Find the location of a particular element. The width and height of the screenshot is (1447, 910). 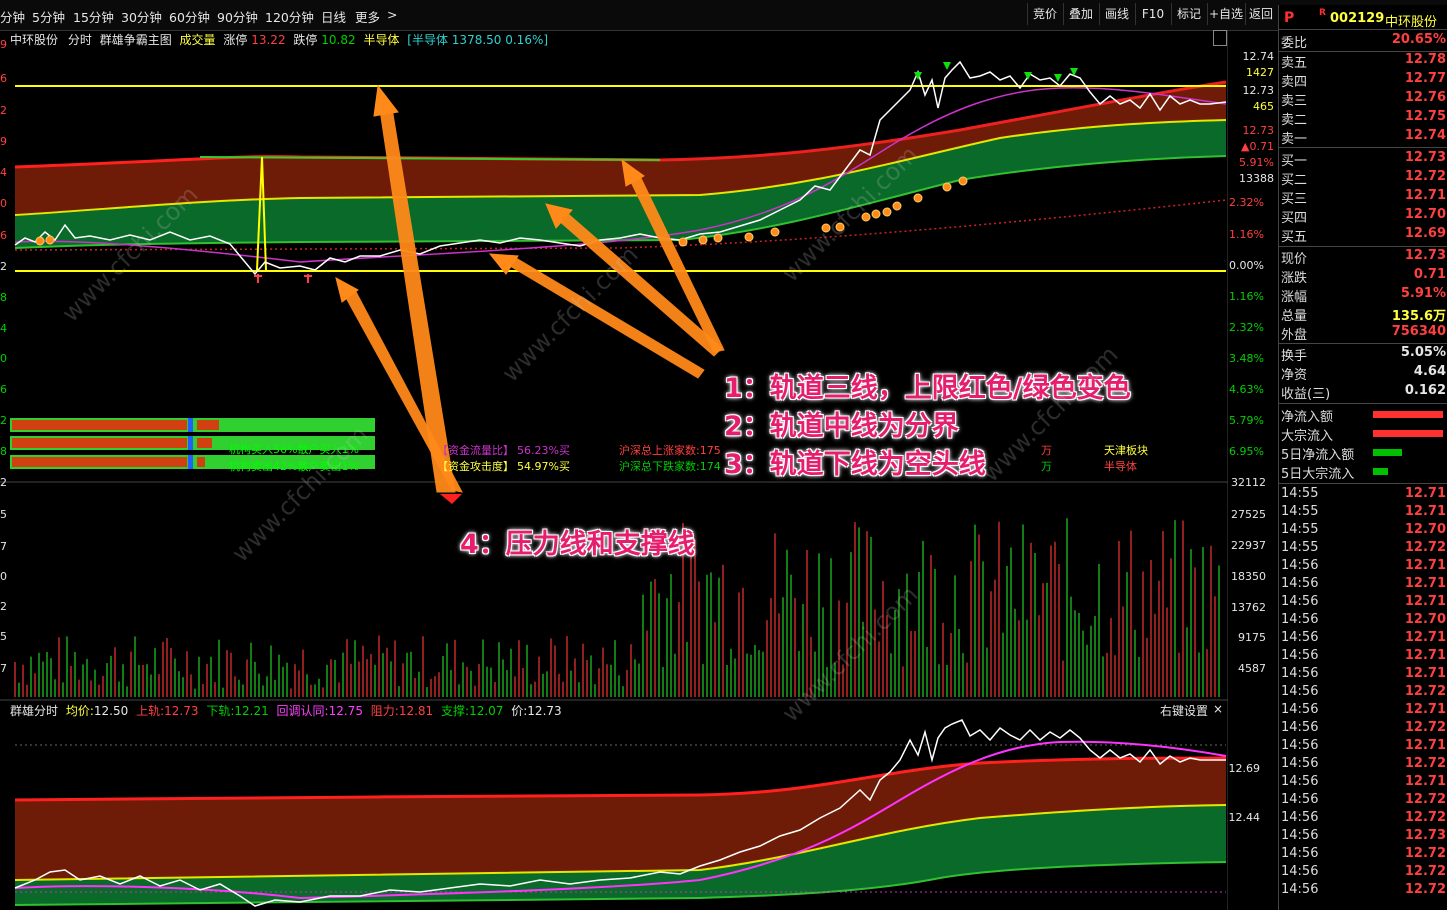

left-axis-label: 9 is located at coordinates (3, 44).